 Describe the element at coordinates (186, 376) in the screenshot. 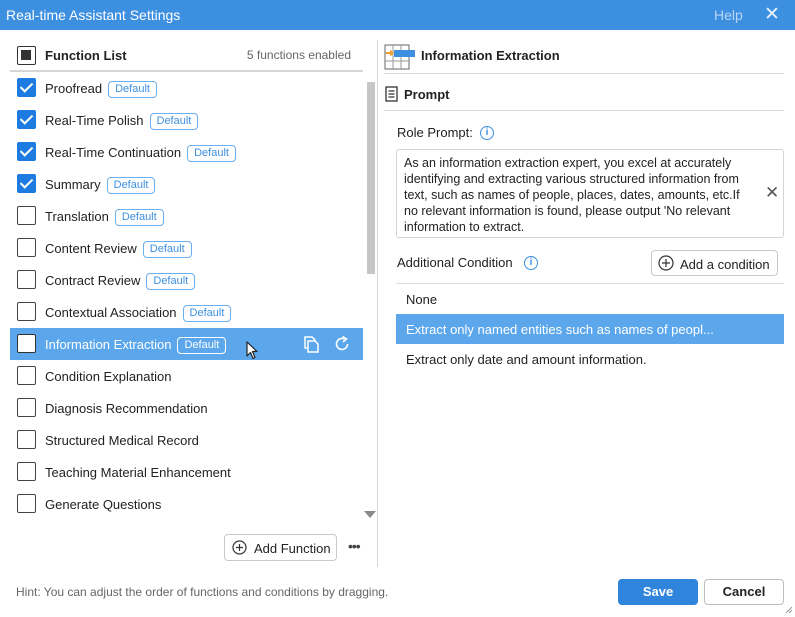

I see `function-item: Condition Explanation` at that location.